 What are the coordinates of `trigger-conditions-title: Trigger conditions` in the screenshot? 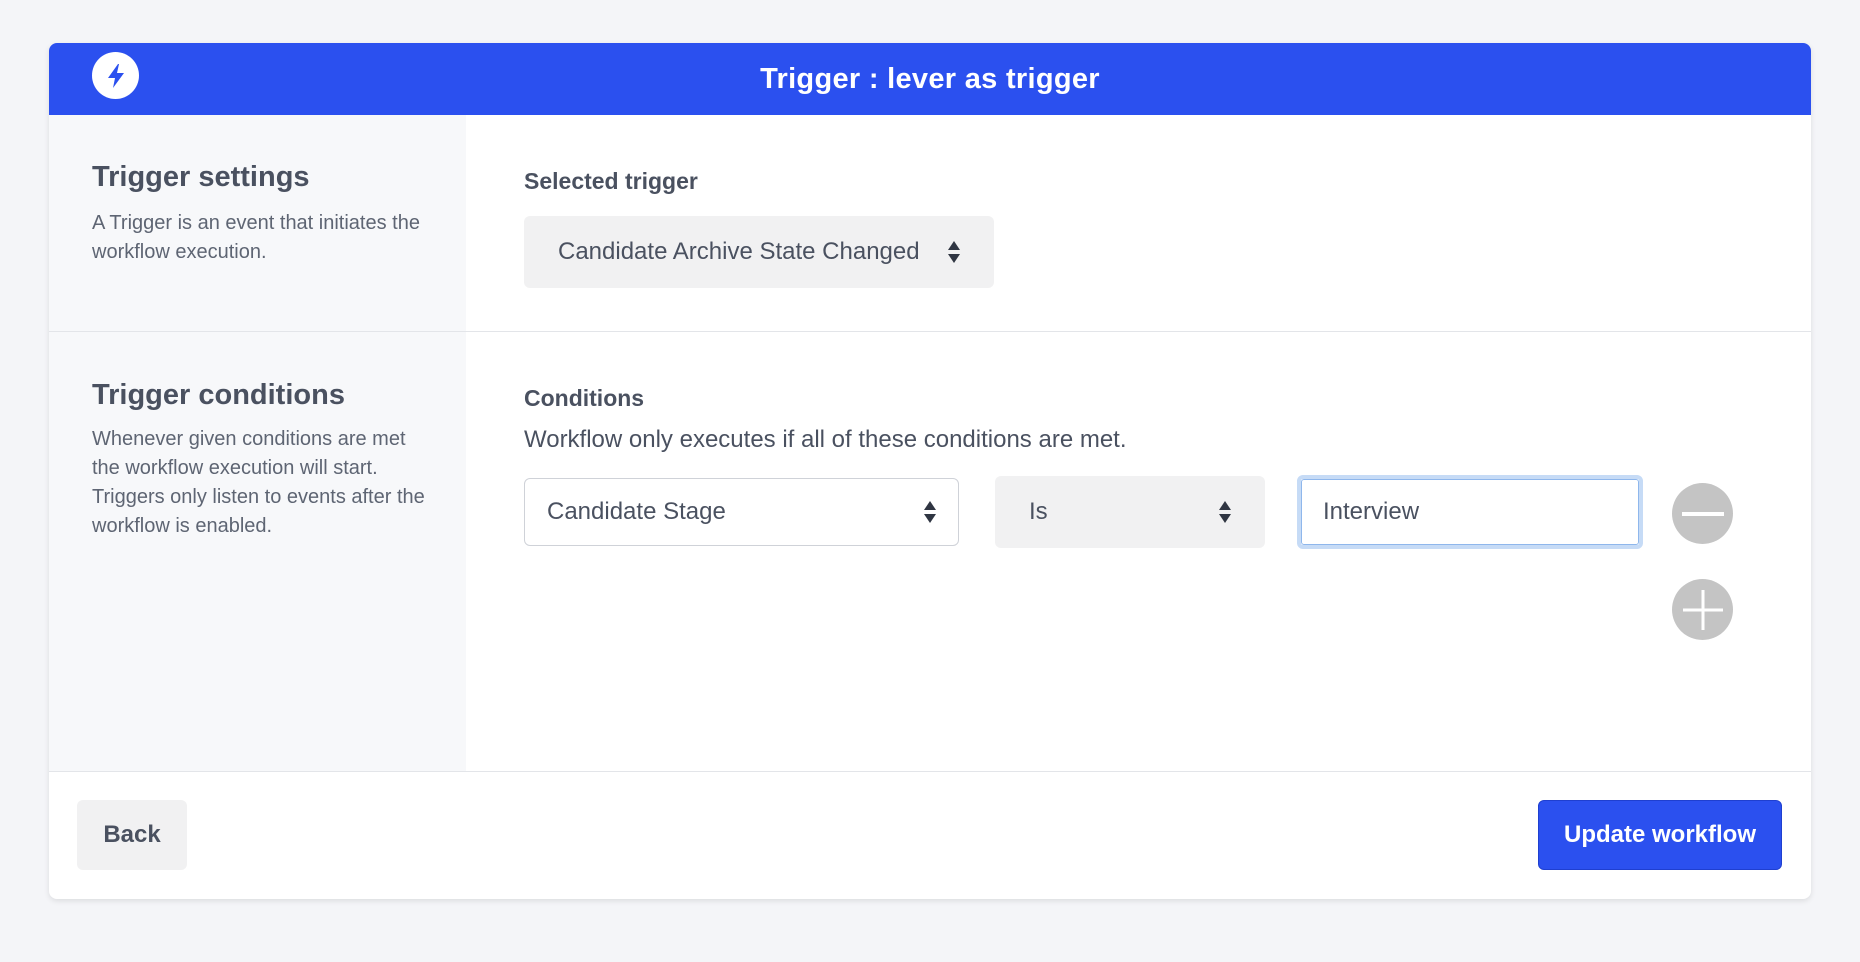 It's located at (218, 395).